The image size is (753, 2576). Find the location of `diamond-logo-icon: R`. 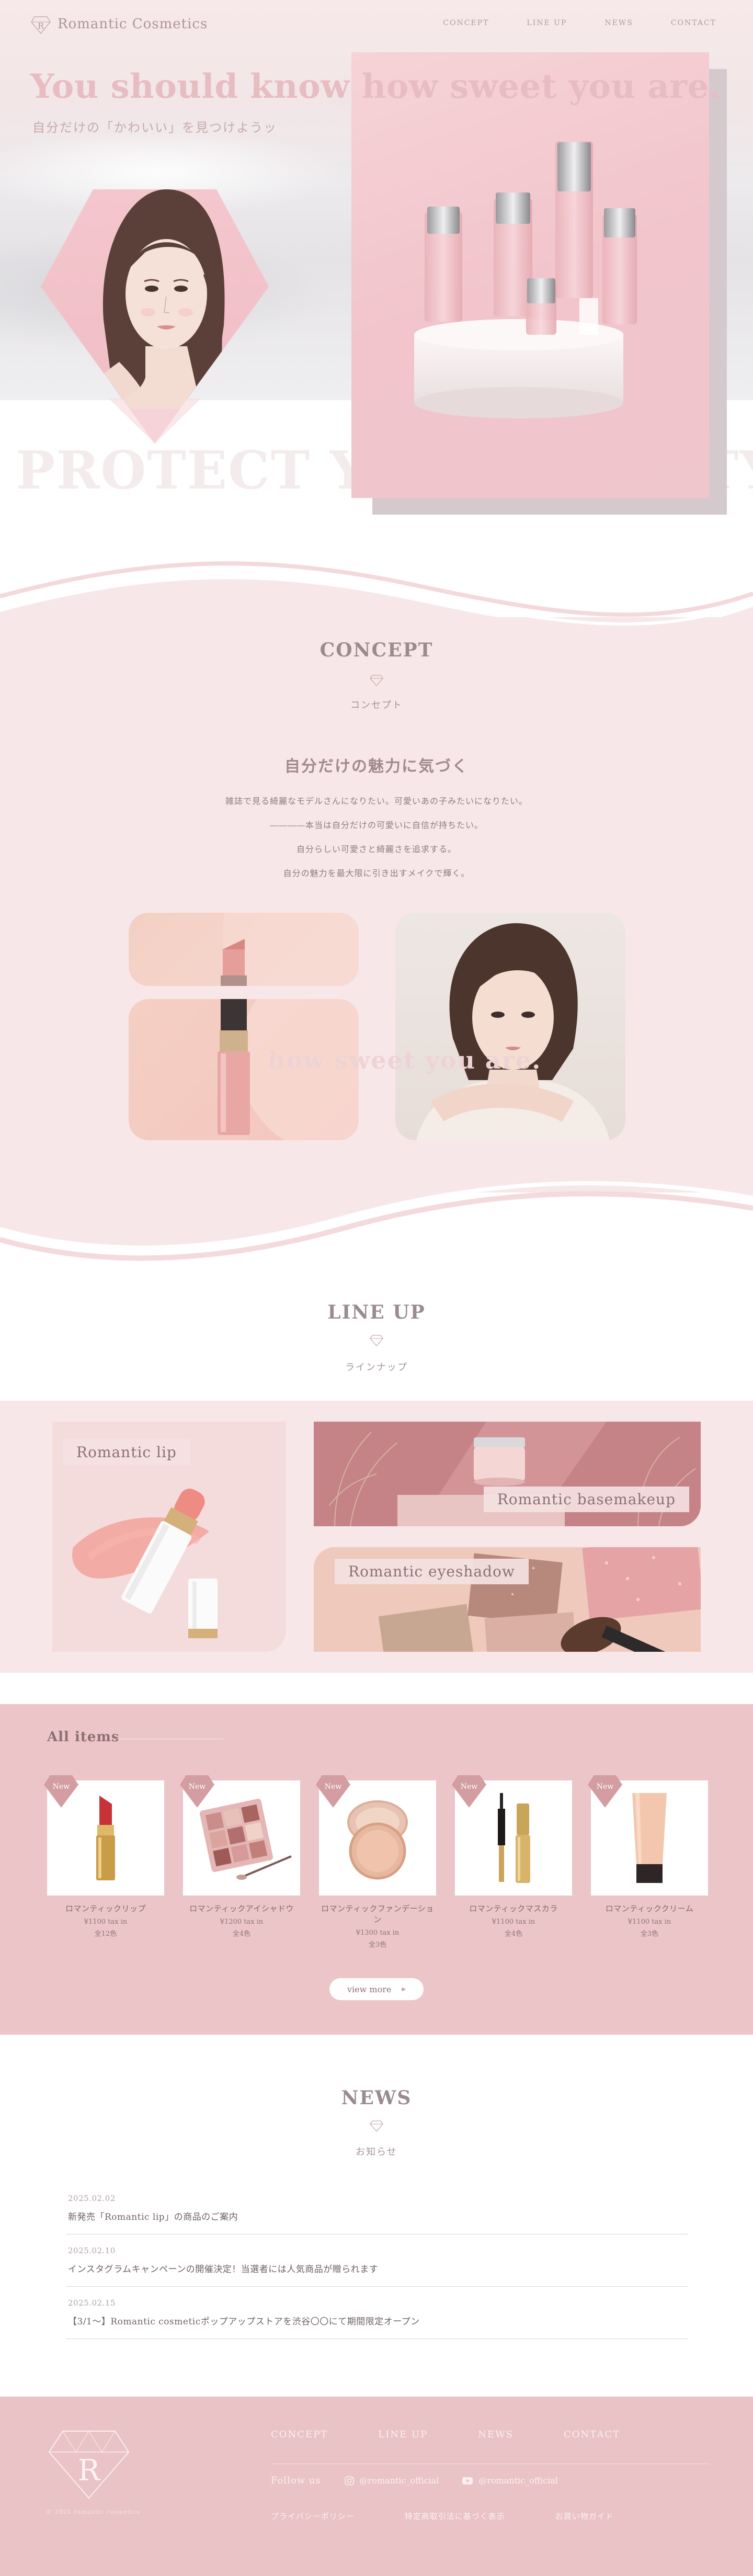

diamond-logo-icon: R is located at coordinates (41, 25).